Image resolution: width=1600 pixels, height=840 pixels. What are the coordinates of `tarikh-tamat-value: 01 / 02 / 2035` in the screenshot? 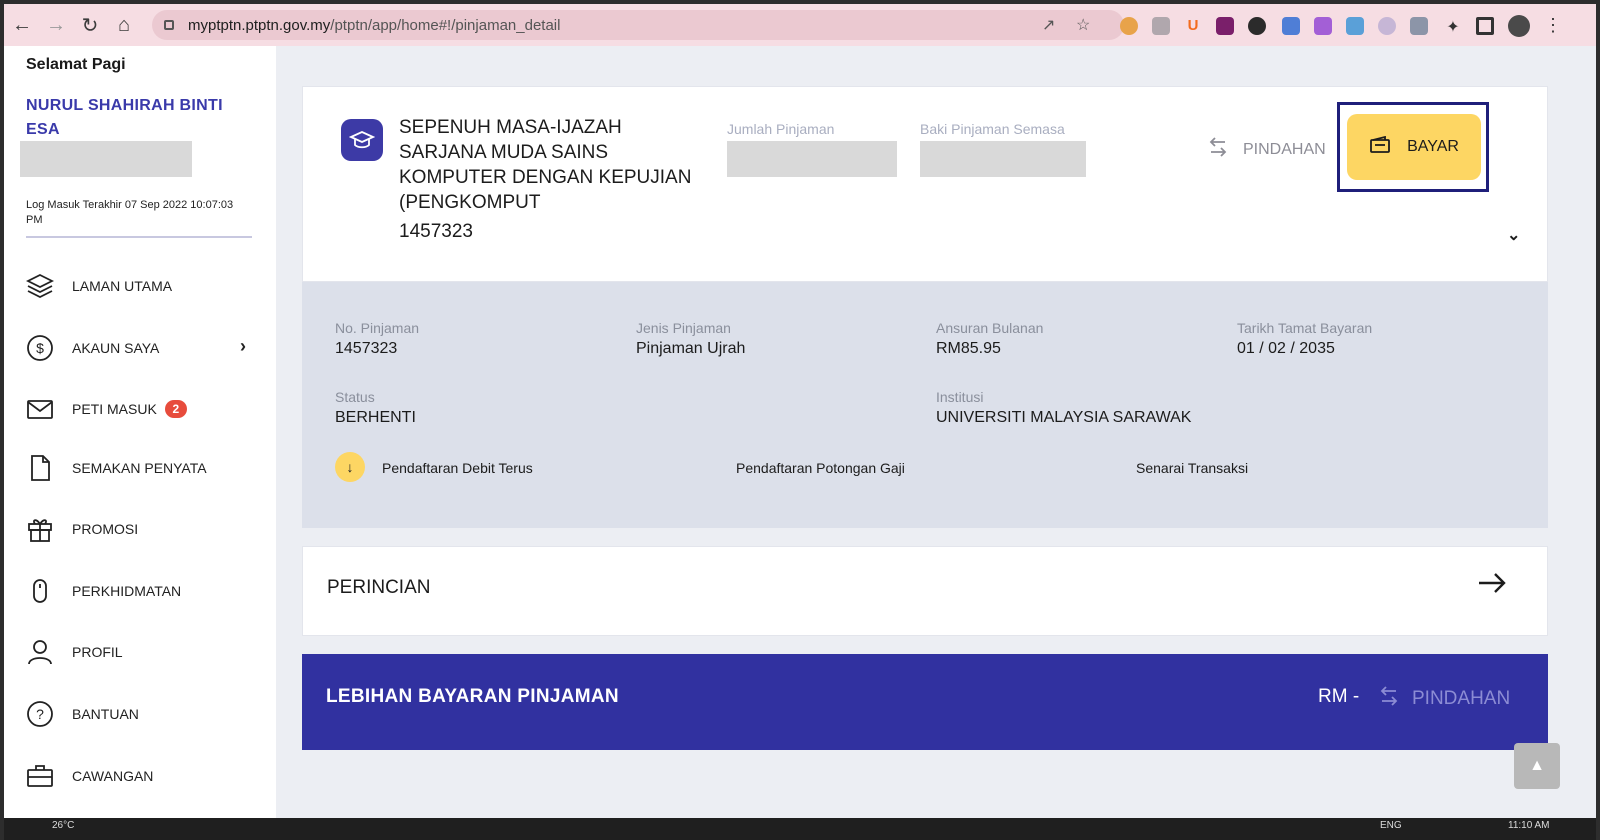 It's located at (1286, 348).